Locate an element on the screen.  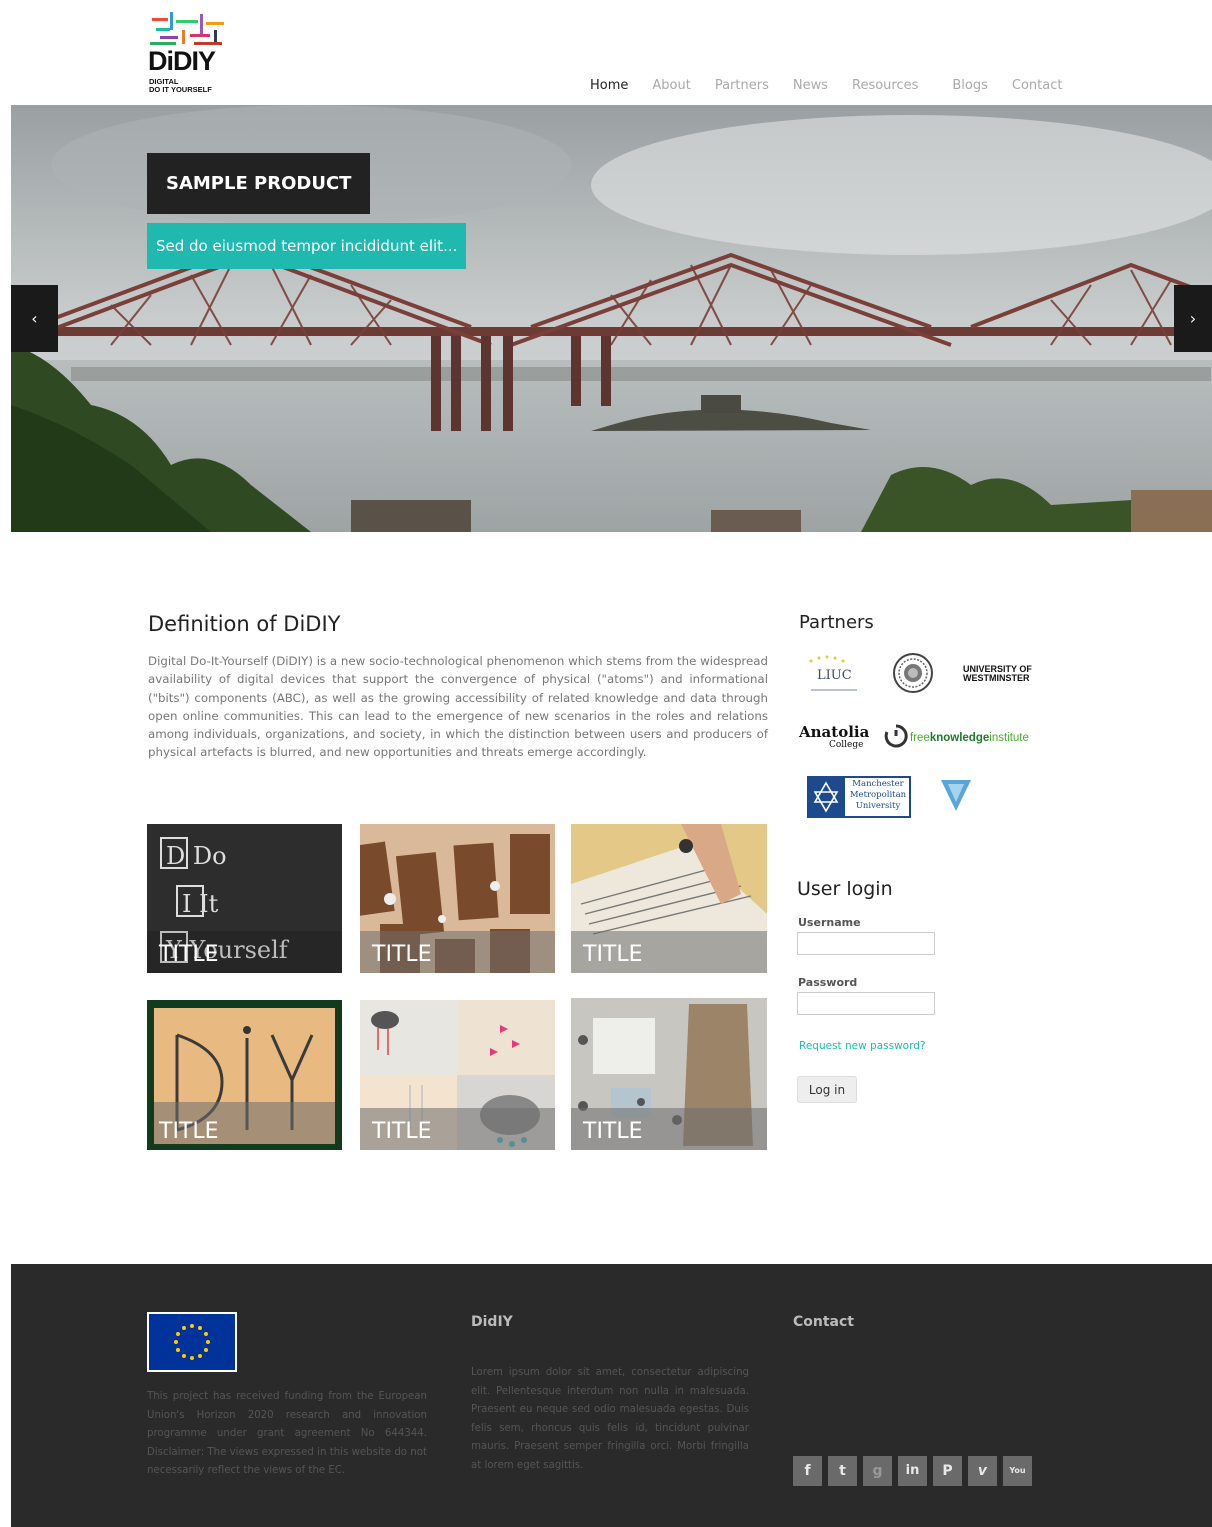
youtube-icon: You is located at coordinates (1017, 1471).